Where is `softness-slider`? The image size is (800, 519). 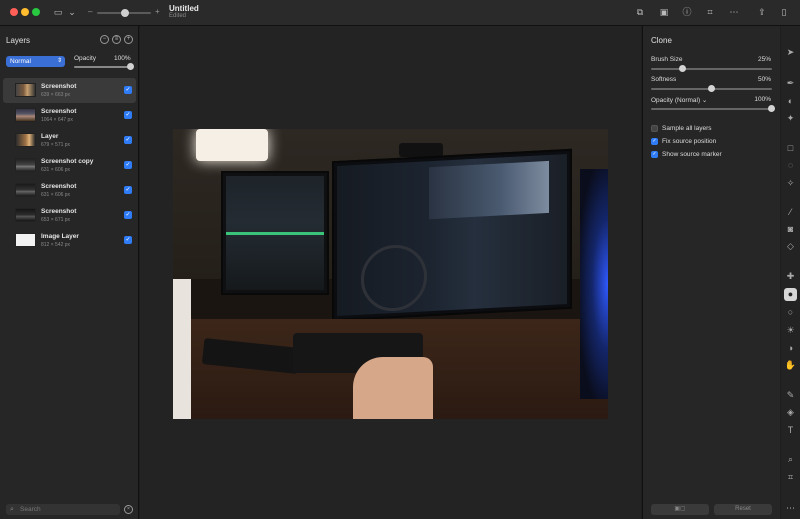 softness-slider is located at coordinates (711, 88).